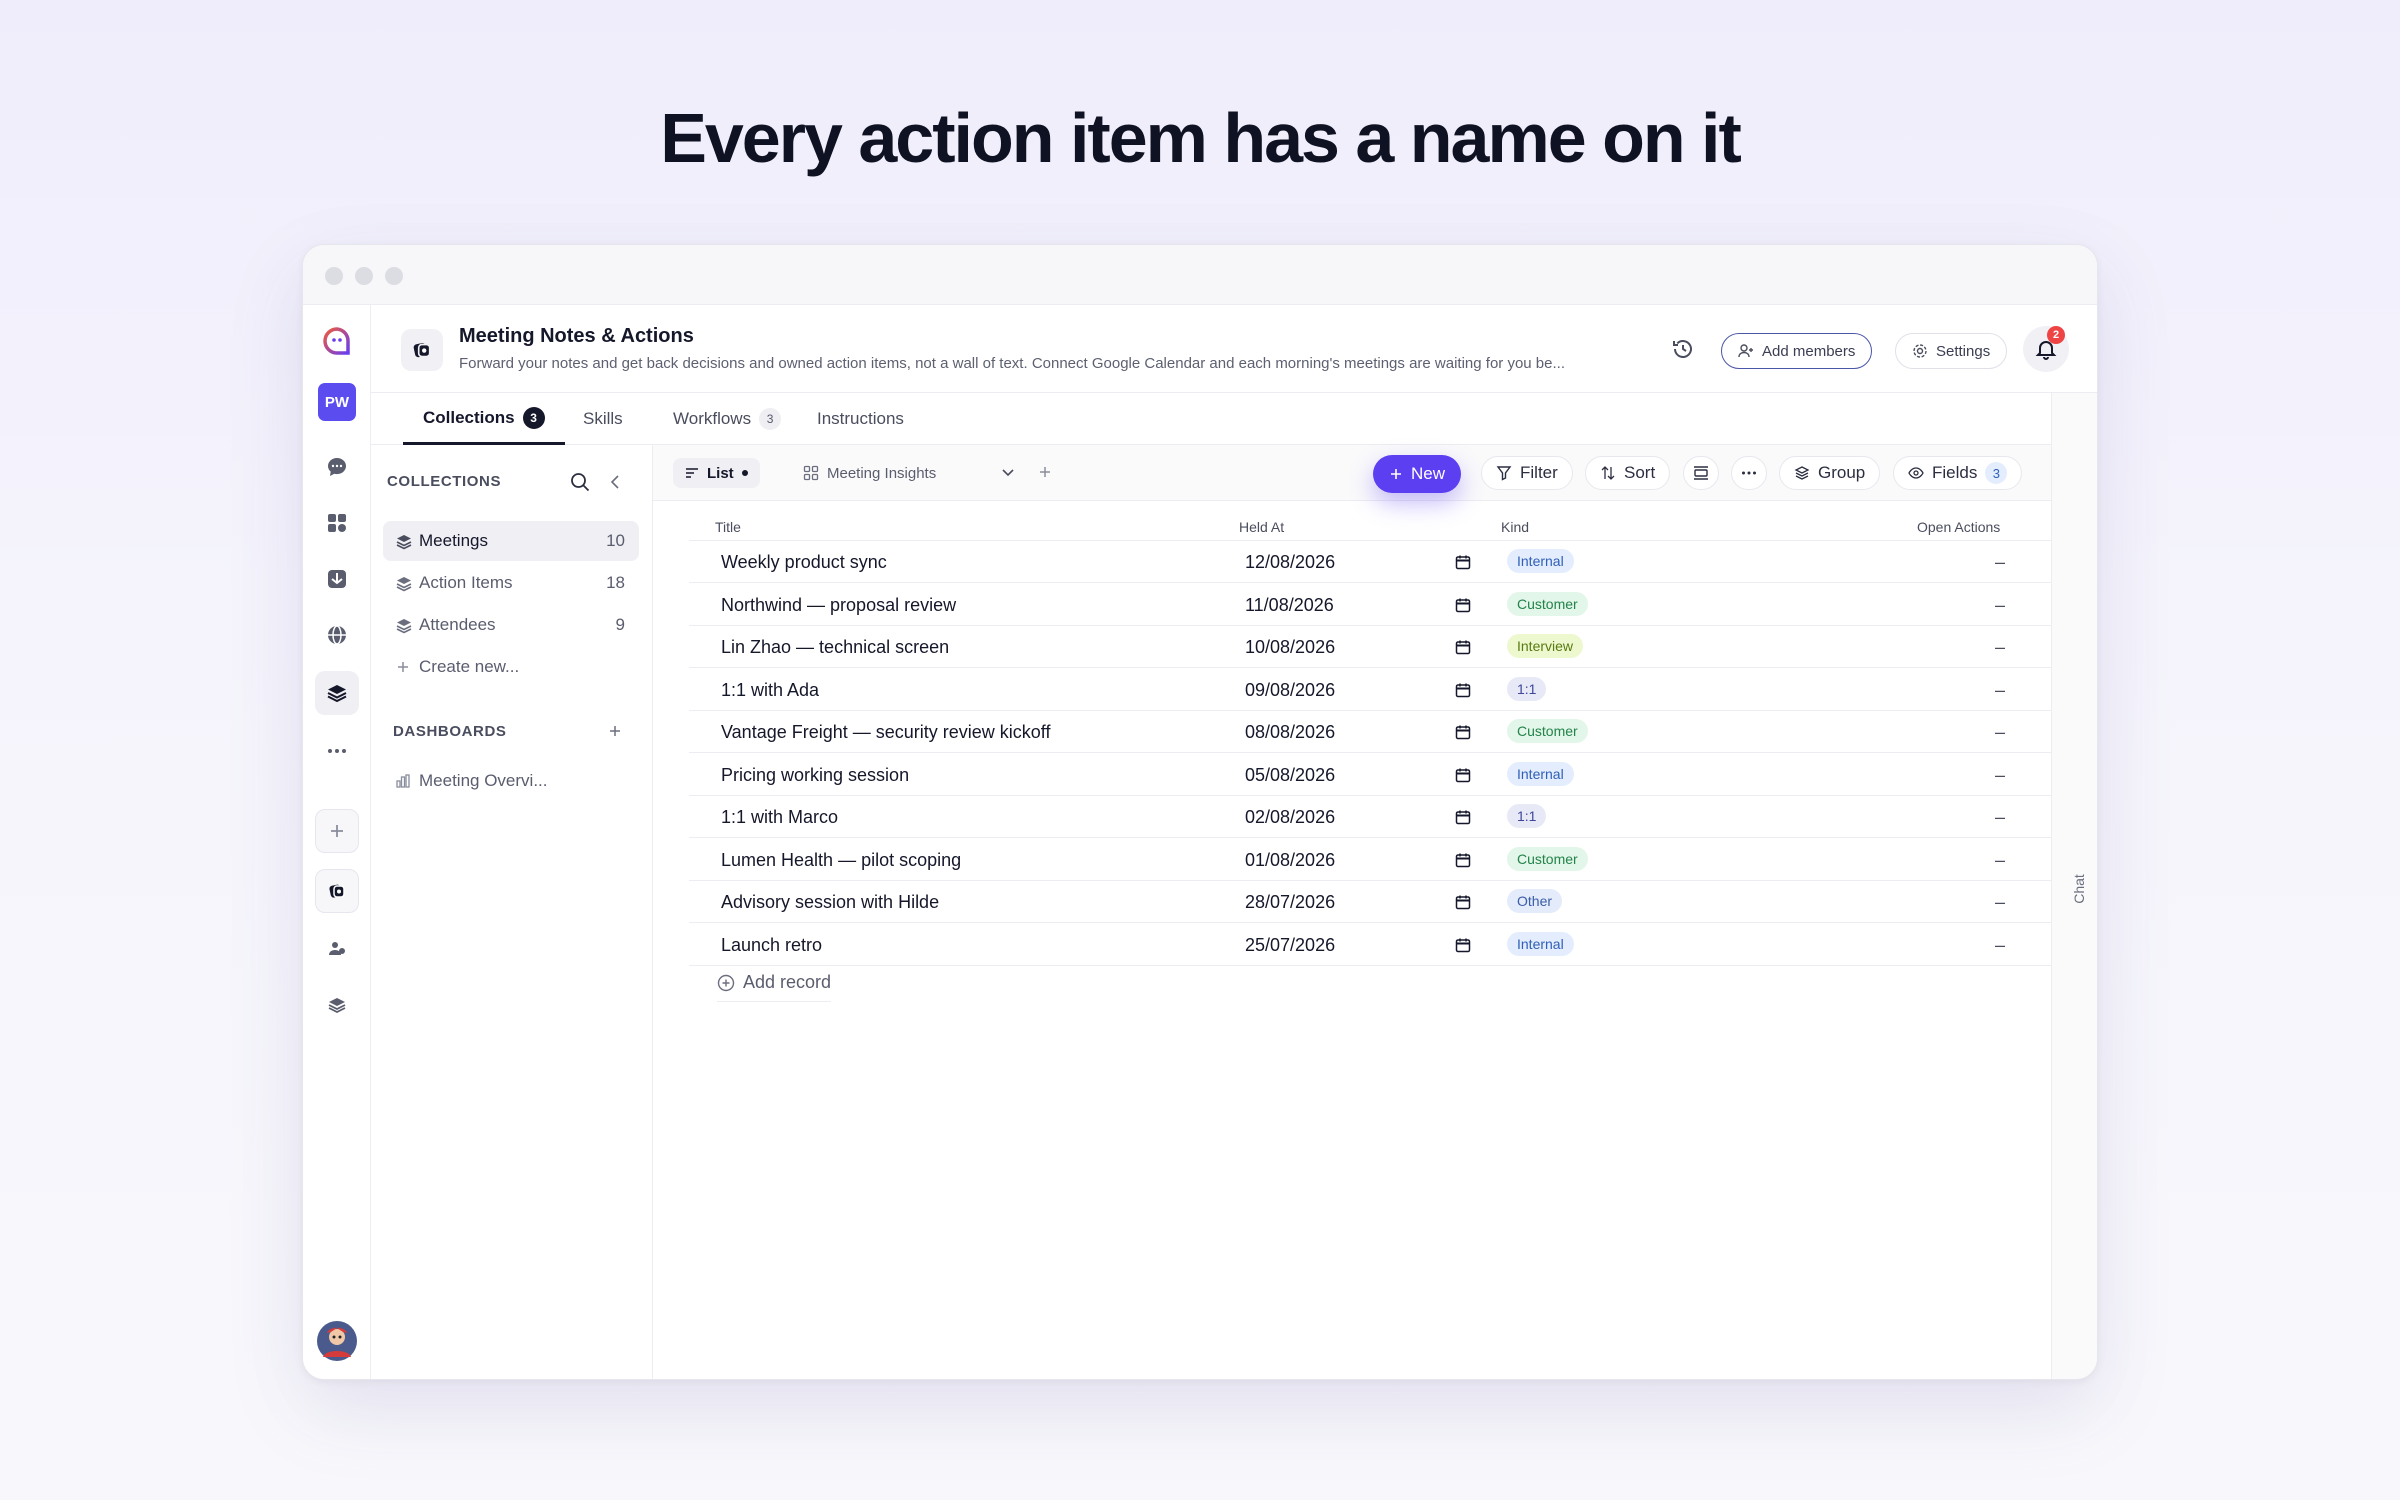  I want to click on tab-workflows: Workflows 3, so click(727, 419).